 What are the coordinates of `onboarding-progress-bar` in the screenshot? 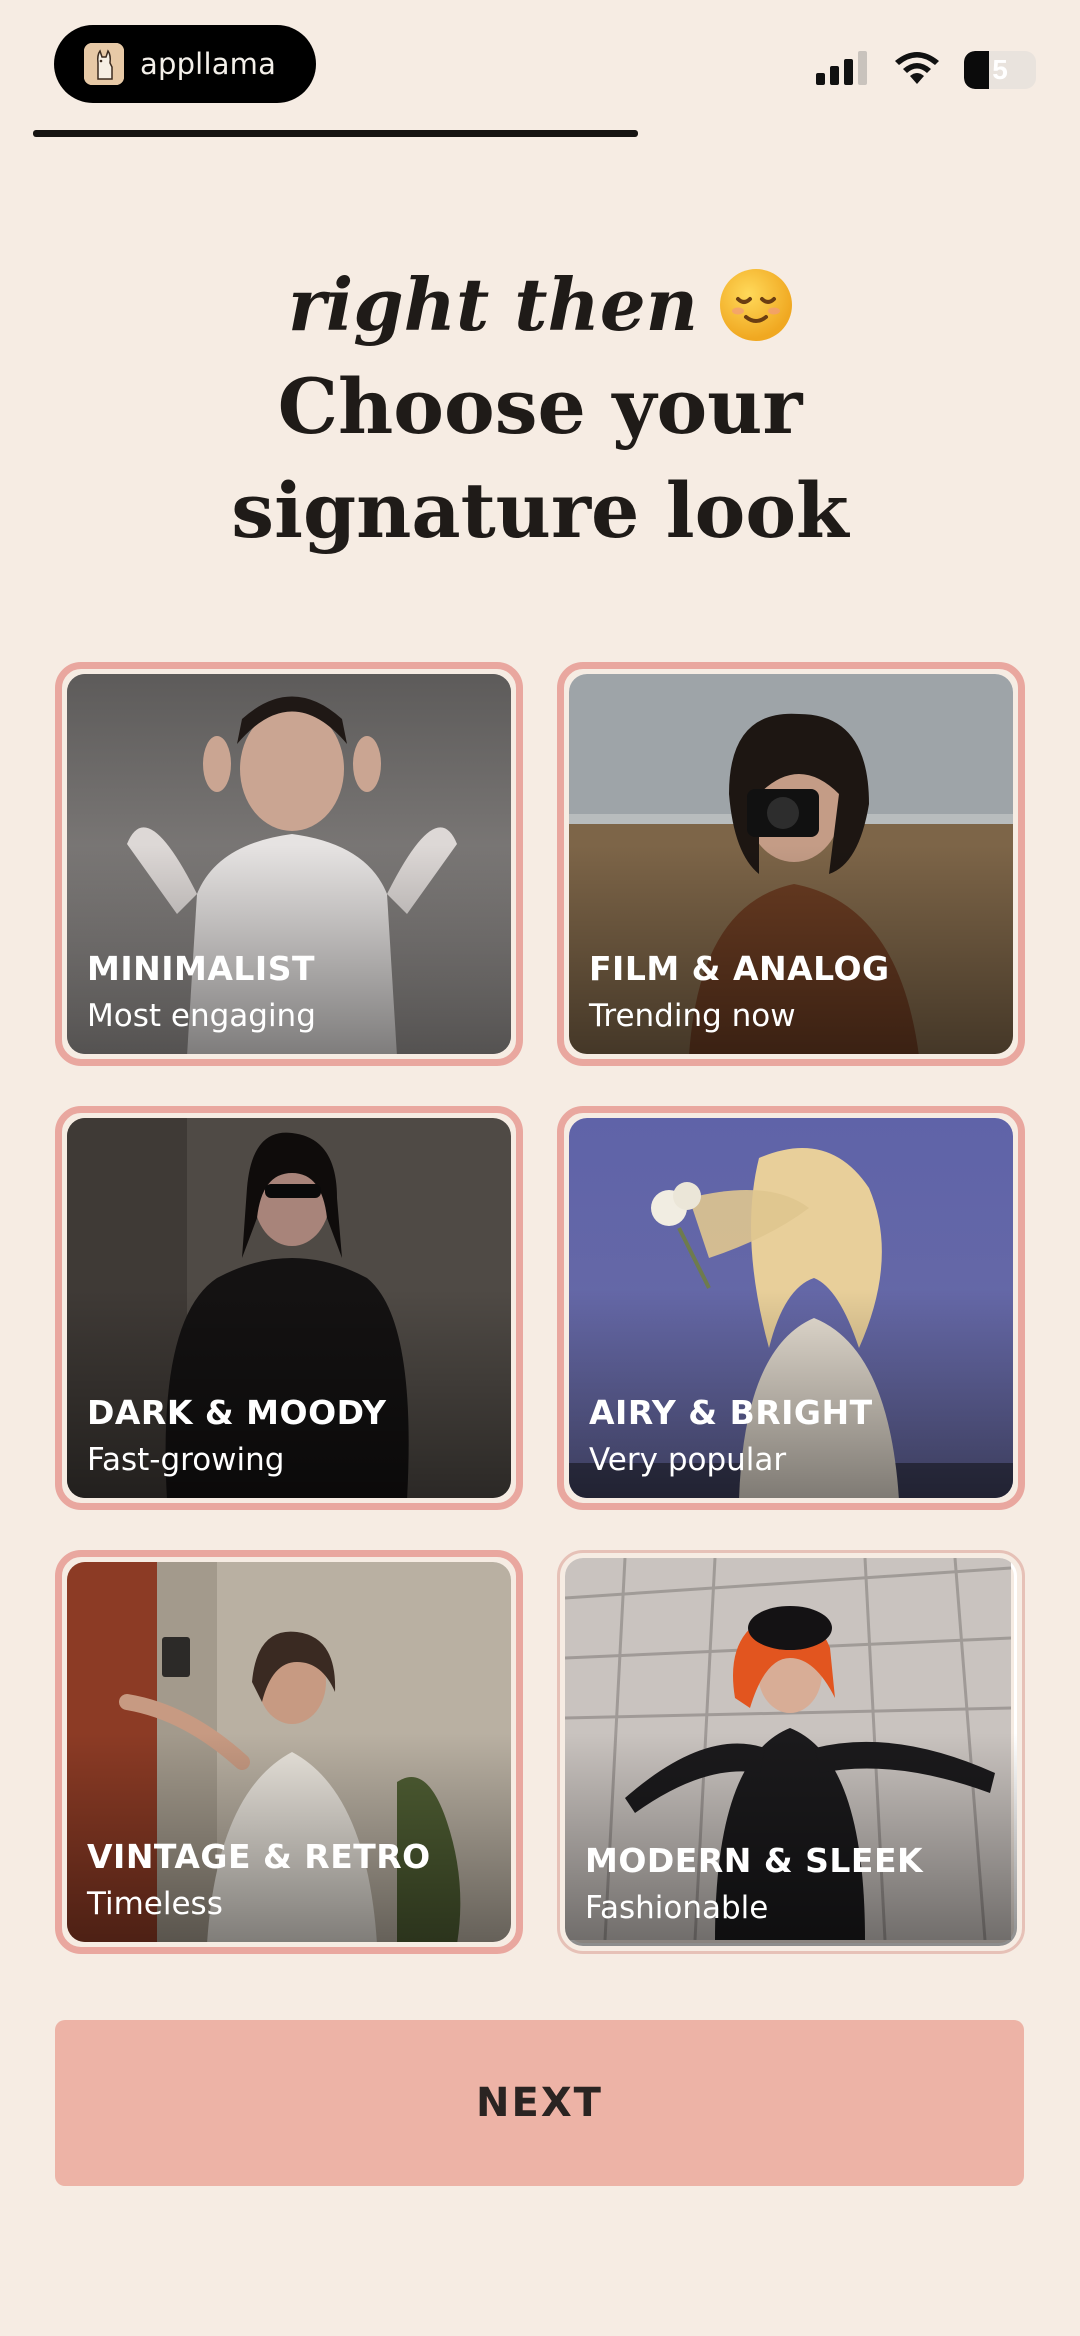 It's located at (335, 133).